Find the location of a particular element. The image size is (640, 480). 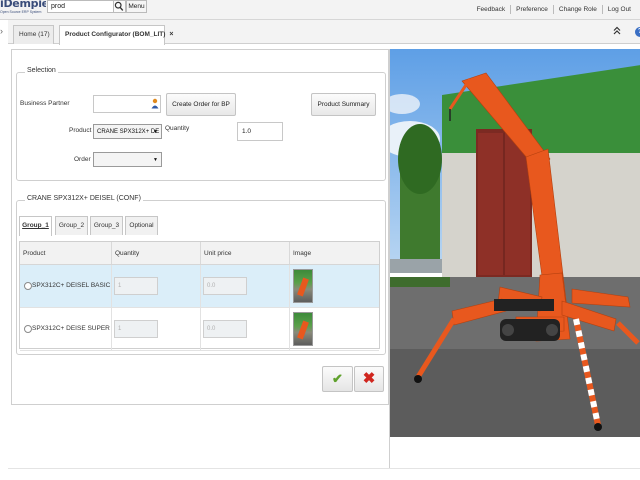

collapse-header-icon is located at coordinates (617, 31).